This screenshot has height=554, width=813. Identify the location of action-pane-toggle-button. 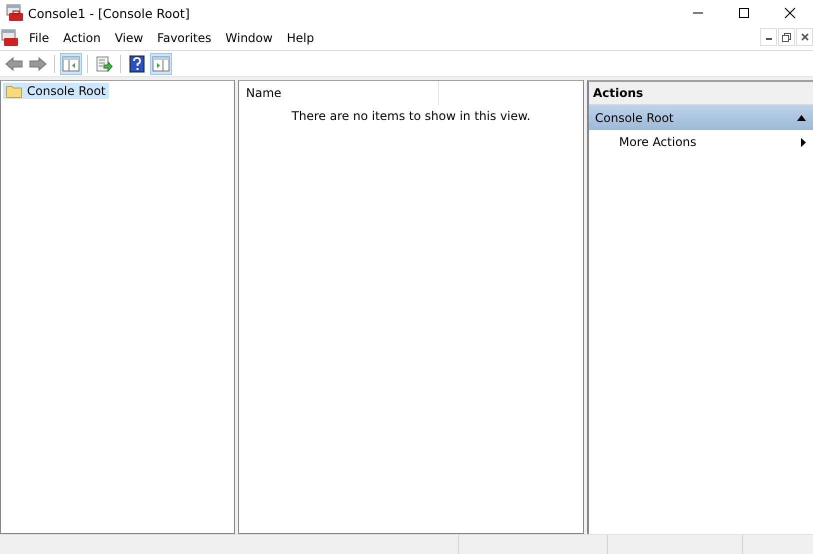
(161, 63).